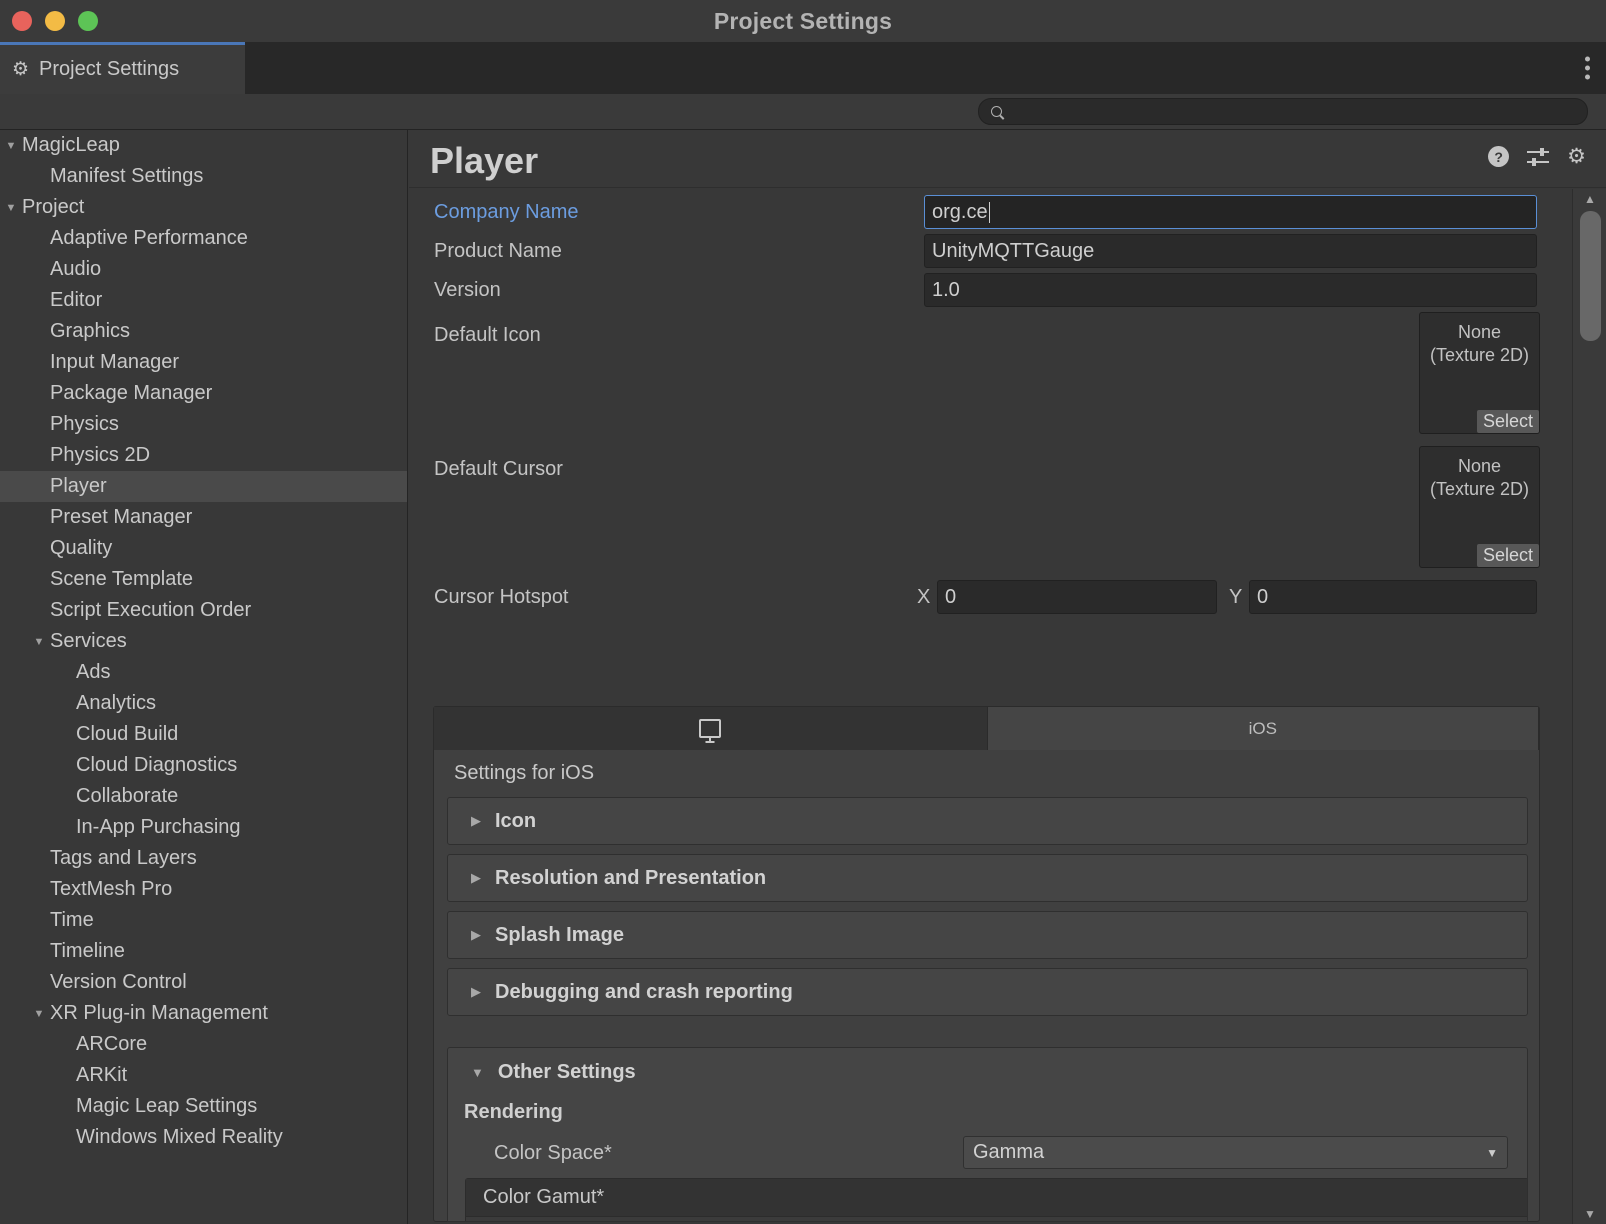 The image size is (1606, 1224). What do you see at coordinates (203, 641) in the screenshot?
I see `sidebar-item-services: ▼ Services` at bounding box center [203, 641].